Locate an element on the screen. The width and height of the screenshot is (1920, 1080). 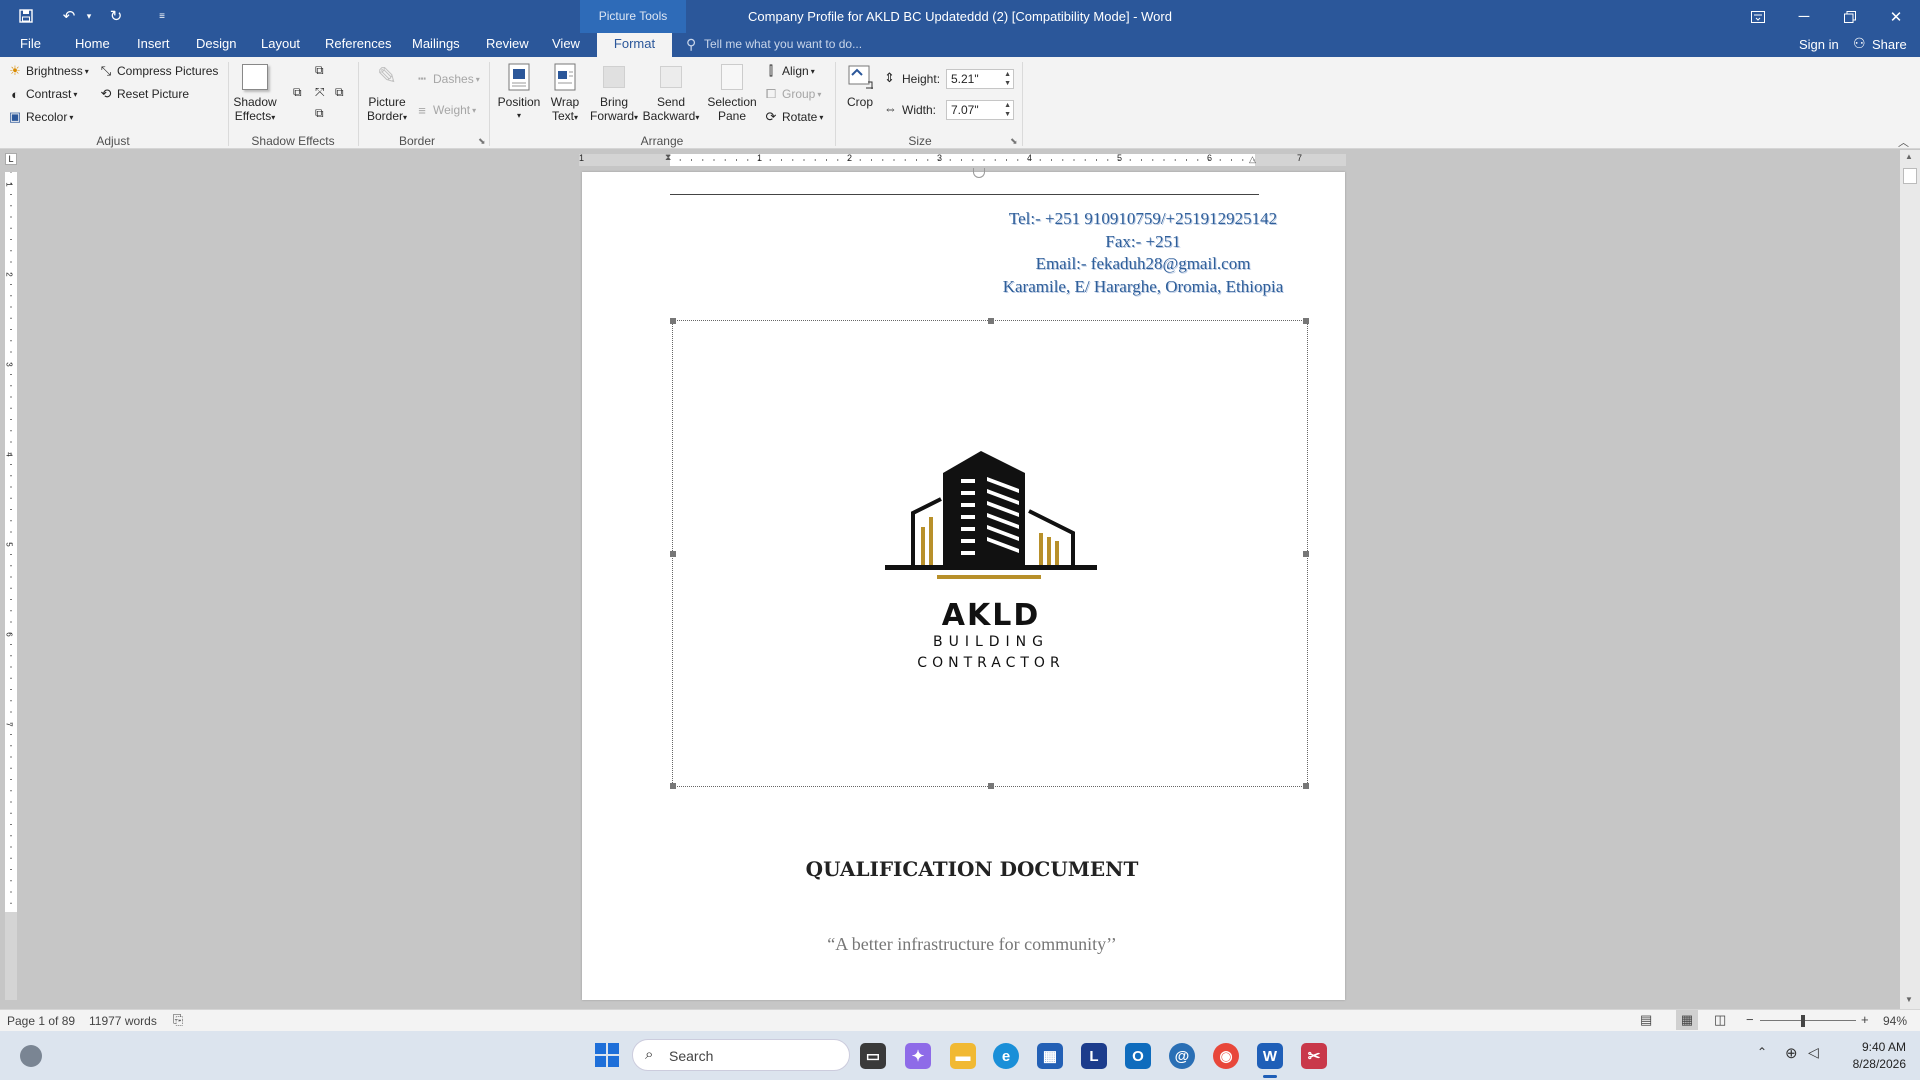
height-input: 5.21" ▲ ▼ is located at coordinates (980, 79).